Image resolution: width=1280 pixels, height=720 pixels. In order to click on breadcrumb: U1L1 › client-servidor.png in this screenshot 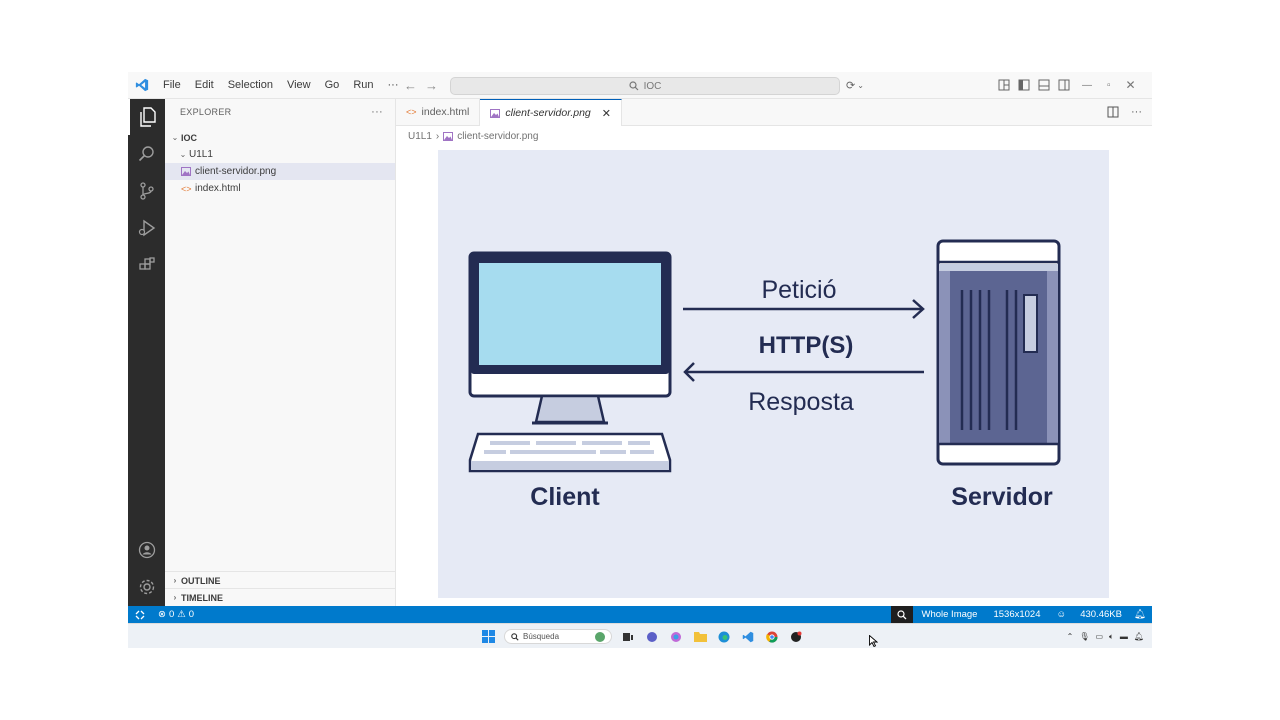, I will do `click(774, 136)`.